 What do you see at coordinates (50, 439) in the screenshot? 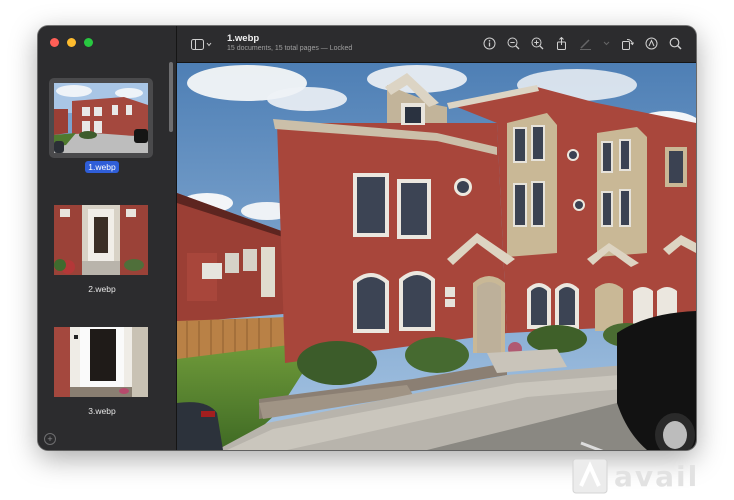
I see `add-icon: +` at bounding box center [50, 439].